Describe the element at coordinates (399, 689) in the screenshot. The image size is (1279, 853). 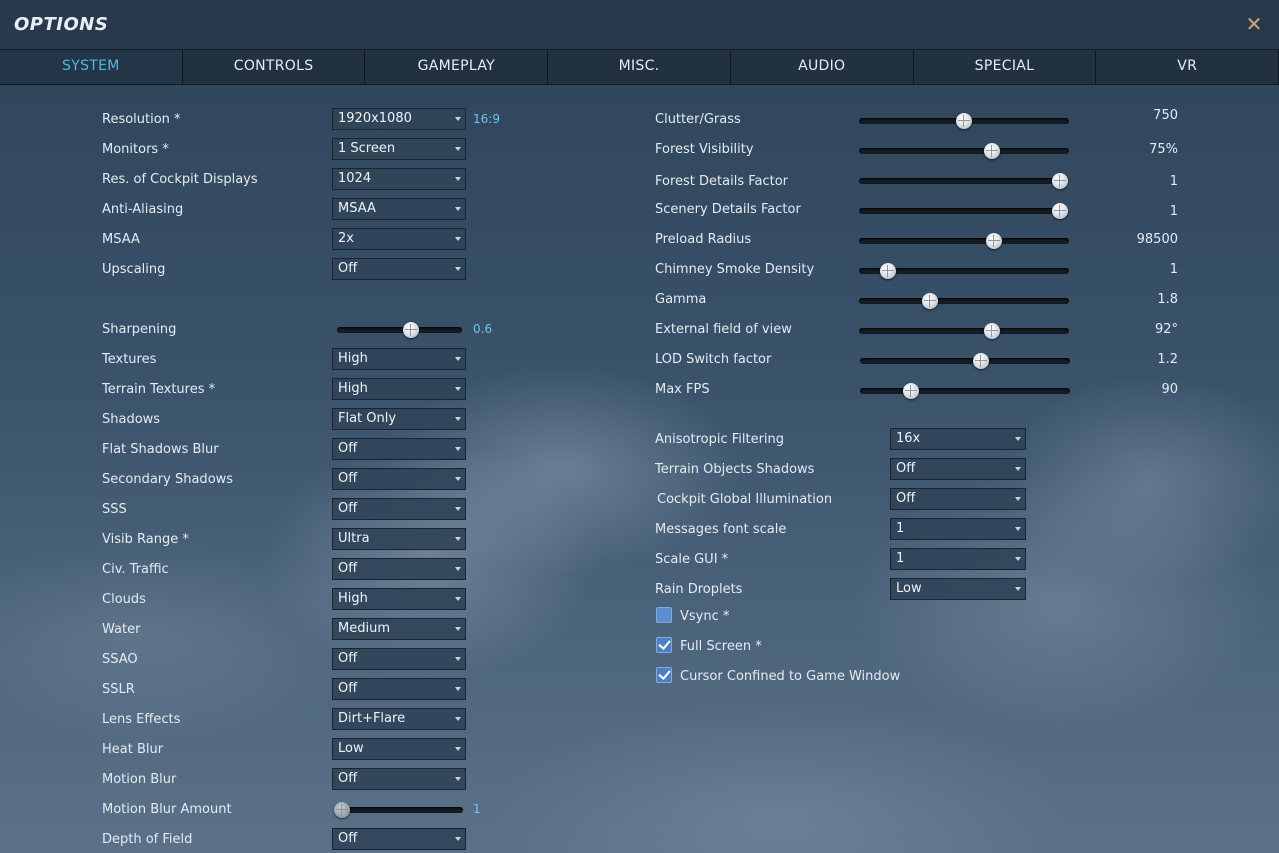
I see `sslr-select: Off` at that location.